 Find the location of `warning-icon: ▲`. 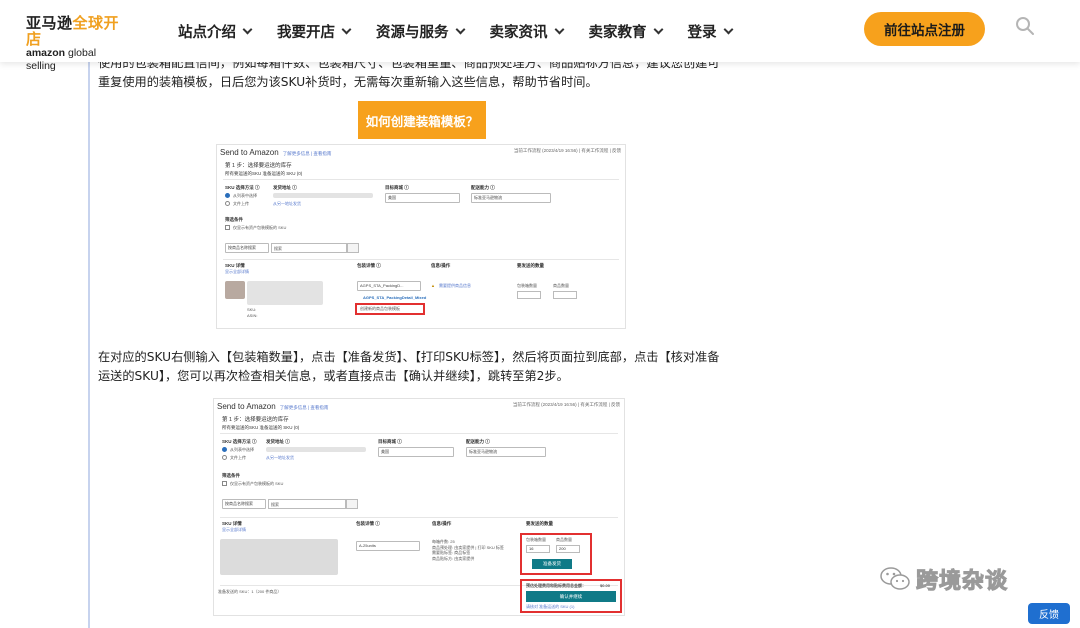

warning-icon: ▲ is located at coordinates (433, 285).